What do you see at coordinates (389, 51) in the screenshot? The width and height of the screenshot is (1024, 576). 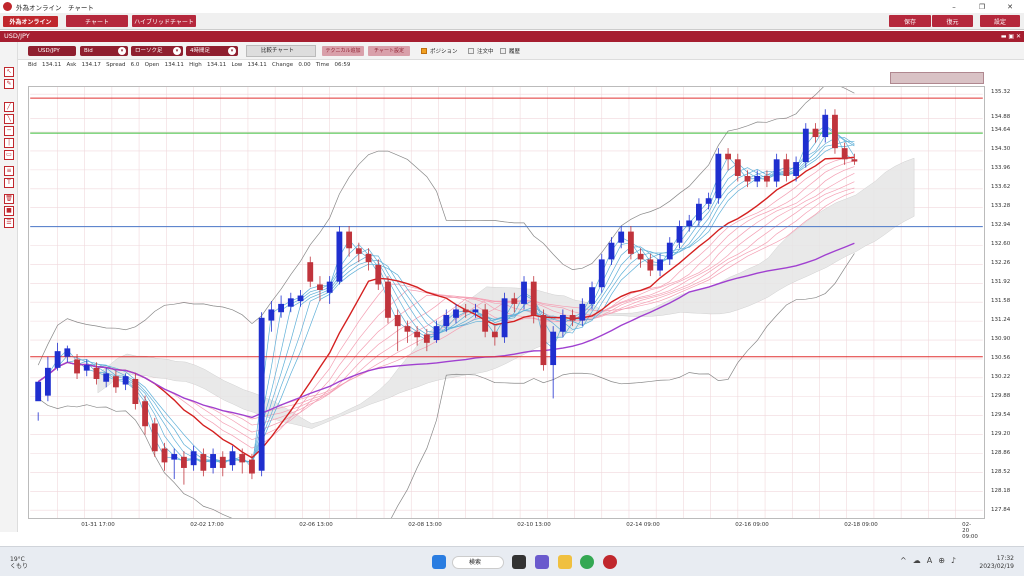 I see `chart-settings-button: チャート設定` at bounding box center [389, 51].